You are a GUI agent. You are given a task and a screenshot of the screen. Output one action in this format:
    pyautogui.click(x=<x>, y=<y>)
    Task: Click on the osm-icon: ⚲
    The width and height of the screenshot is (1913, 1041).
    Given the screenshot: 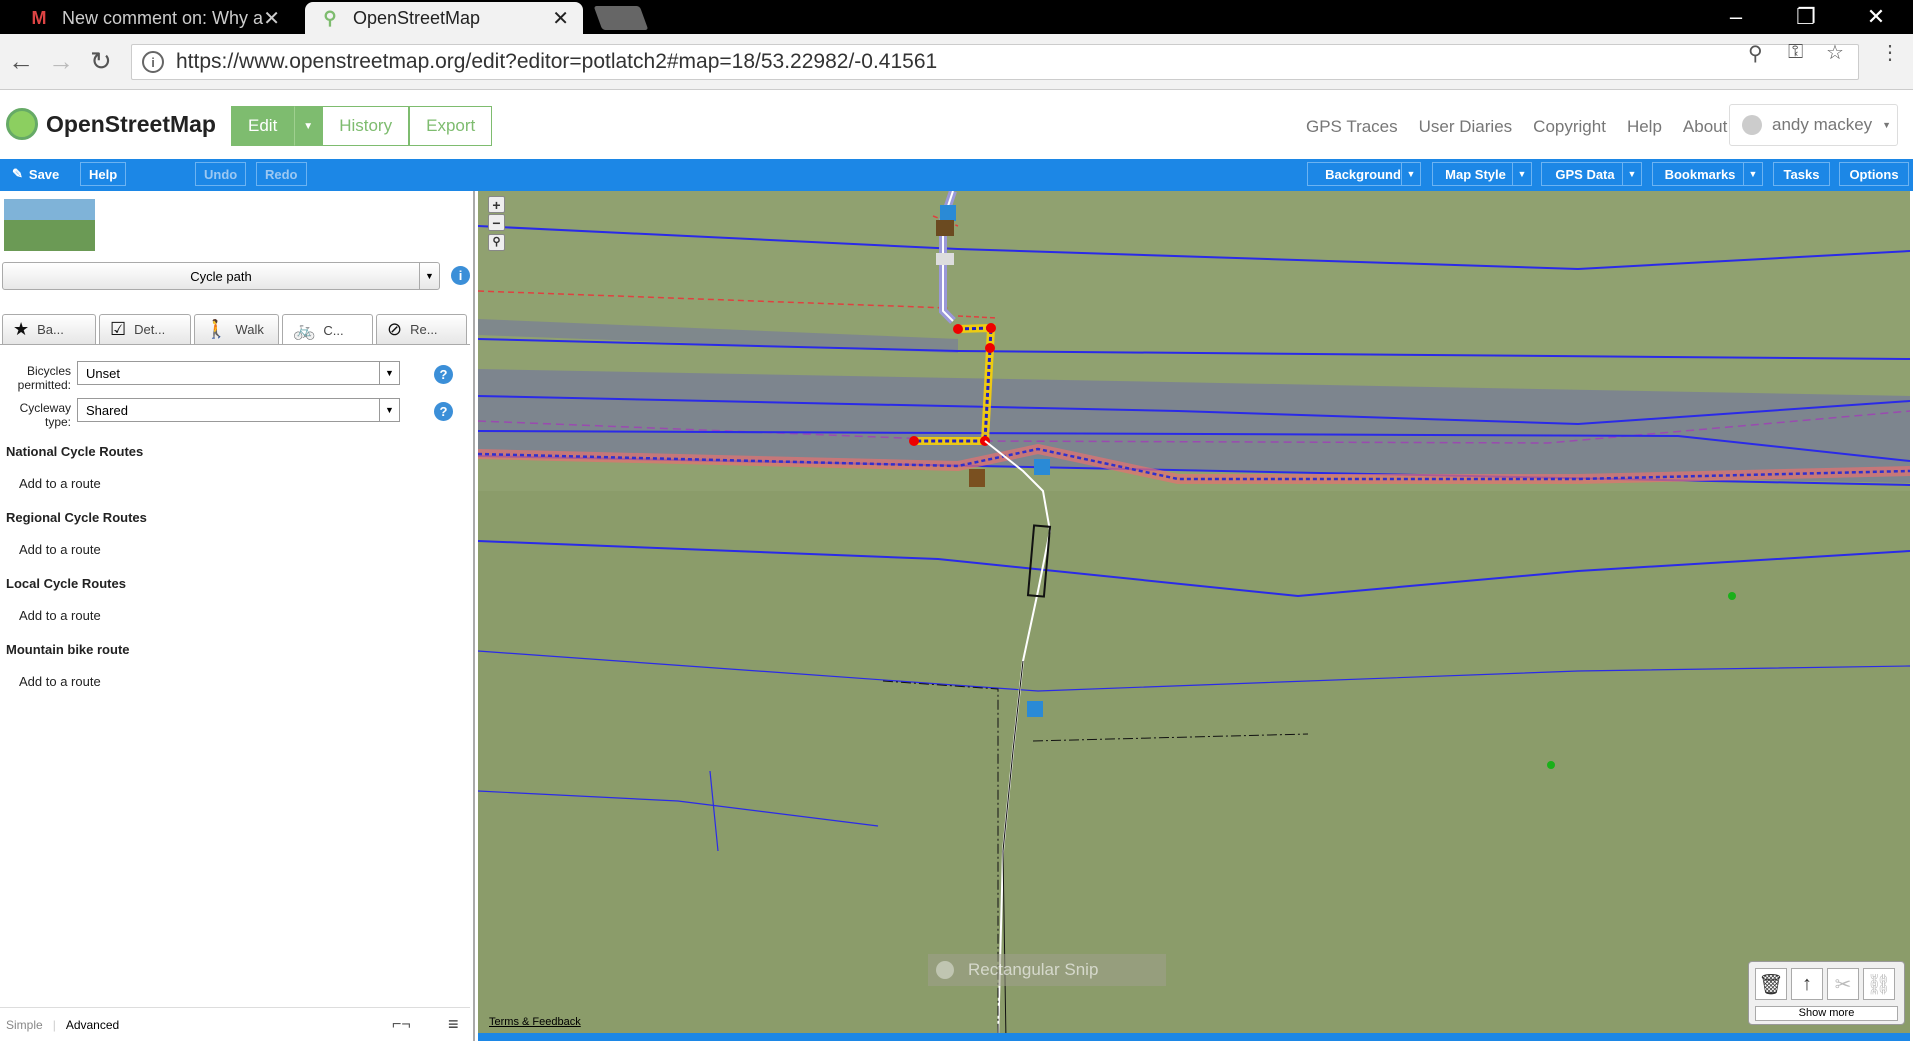 What is the action you would take?
    pyautogui.click(x=330, y=17)
    